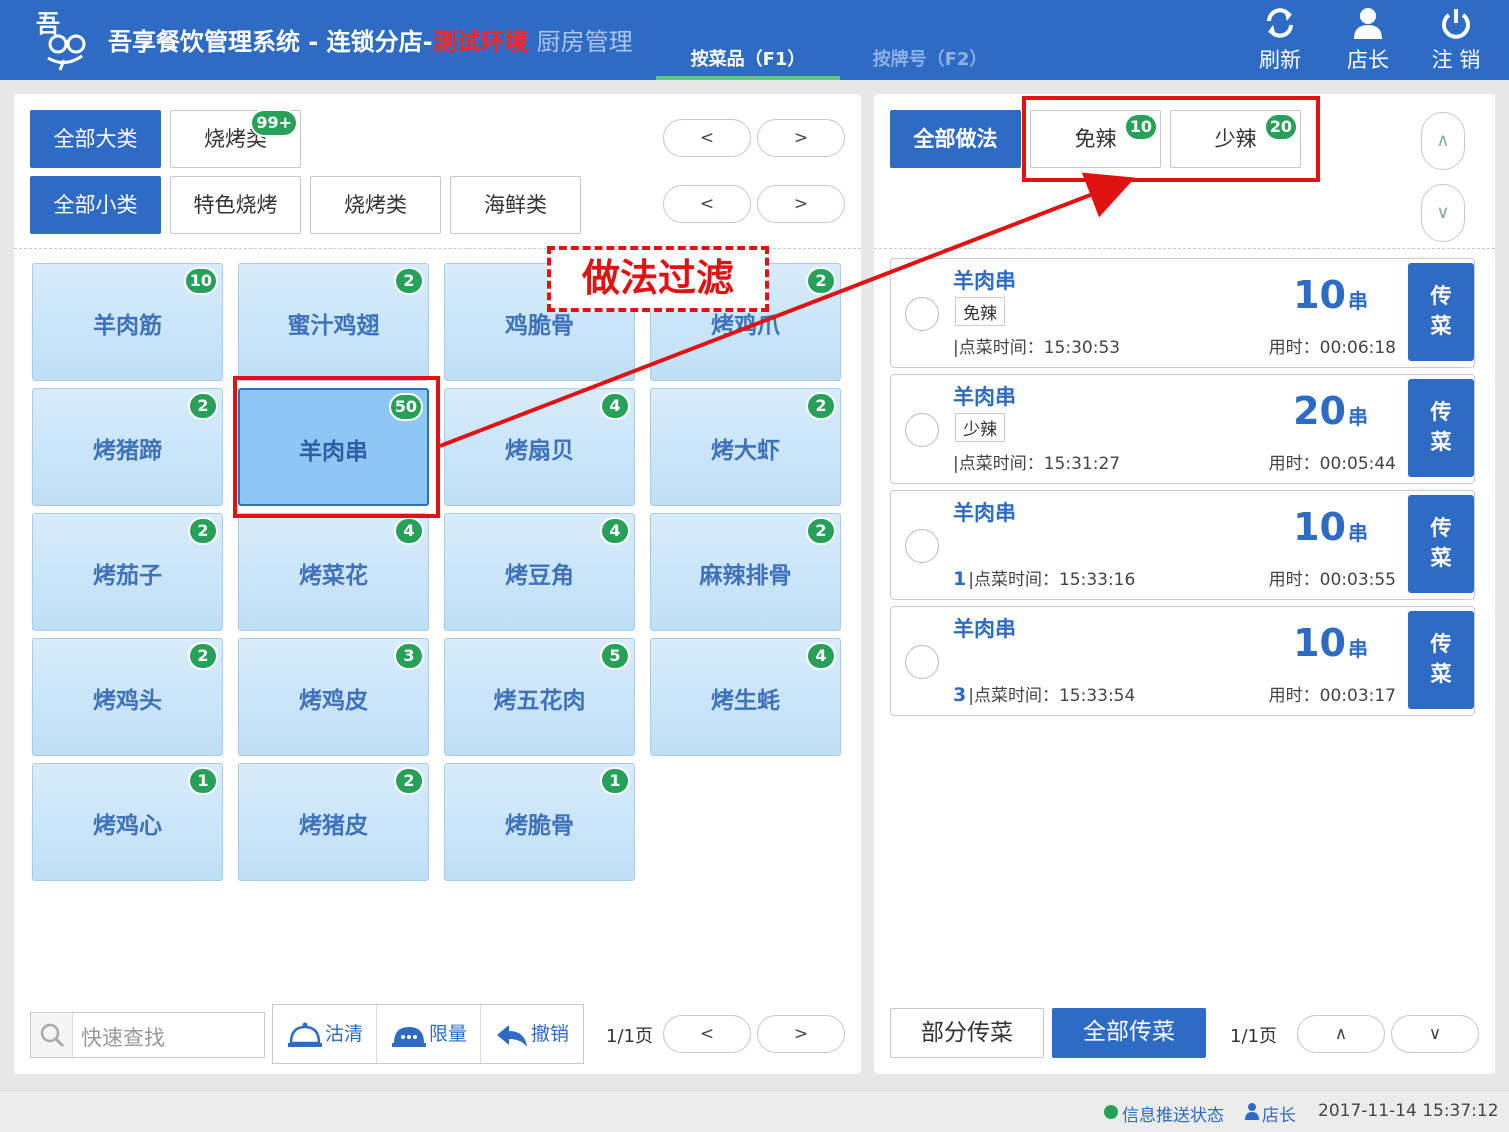  What do you see at coordinates (1341, 1034) in the screenshot?
I see `order-prev-page-button: ∧` at bounding box center [1341, 1034].